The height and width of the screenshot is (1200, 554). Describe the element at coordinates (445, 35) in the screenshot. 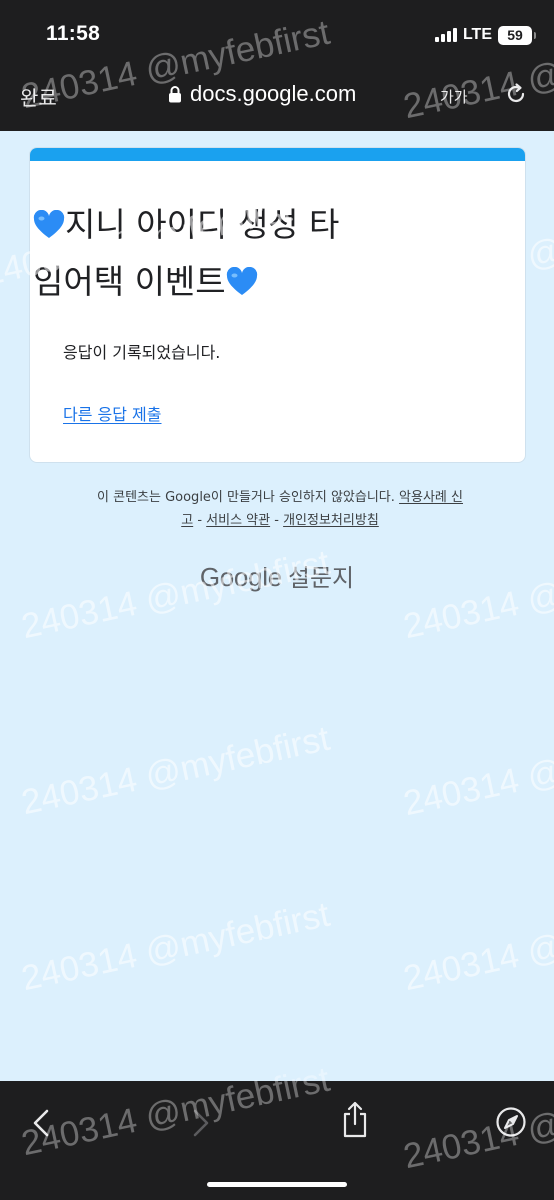

I see `signal-icon` at that location.